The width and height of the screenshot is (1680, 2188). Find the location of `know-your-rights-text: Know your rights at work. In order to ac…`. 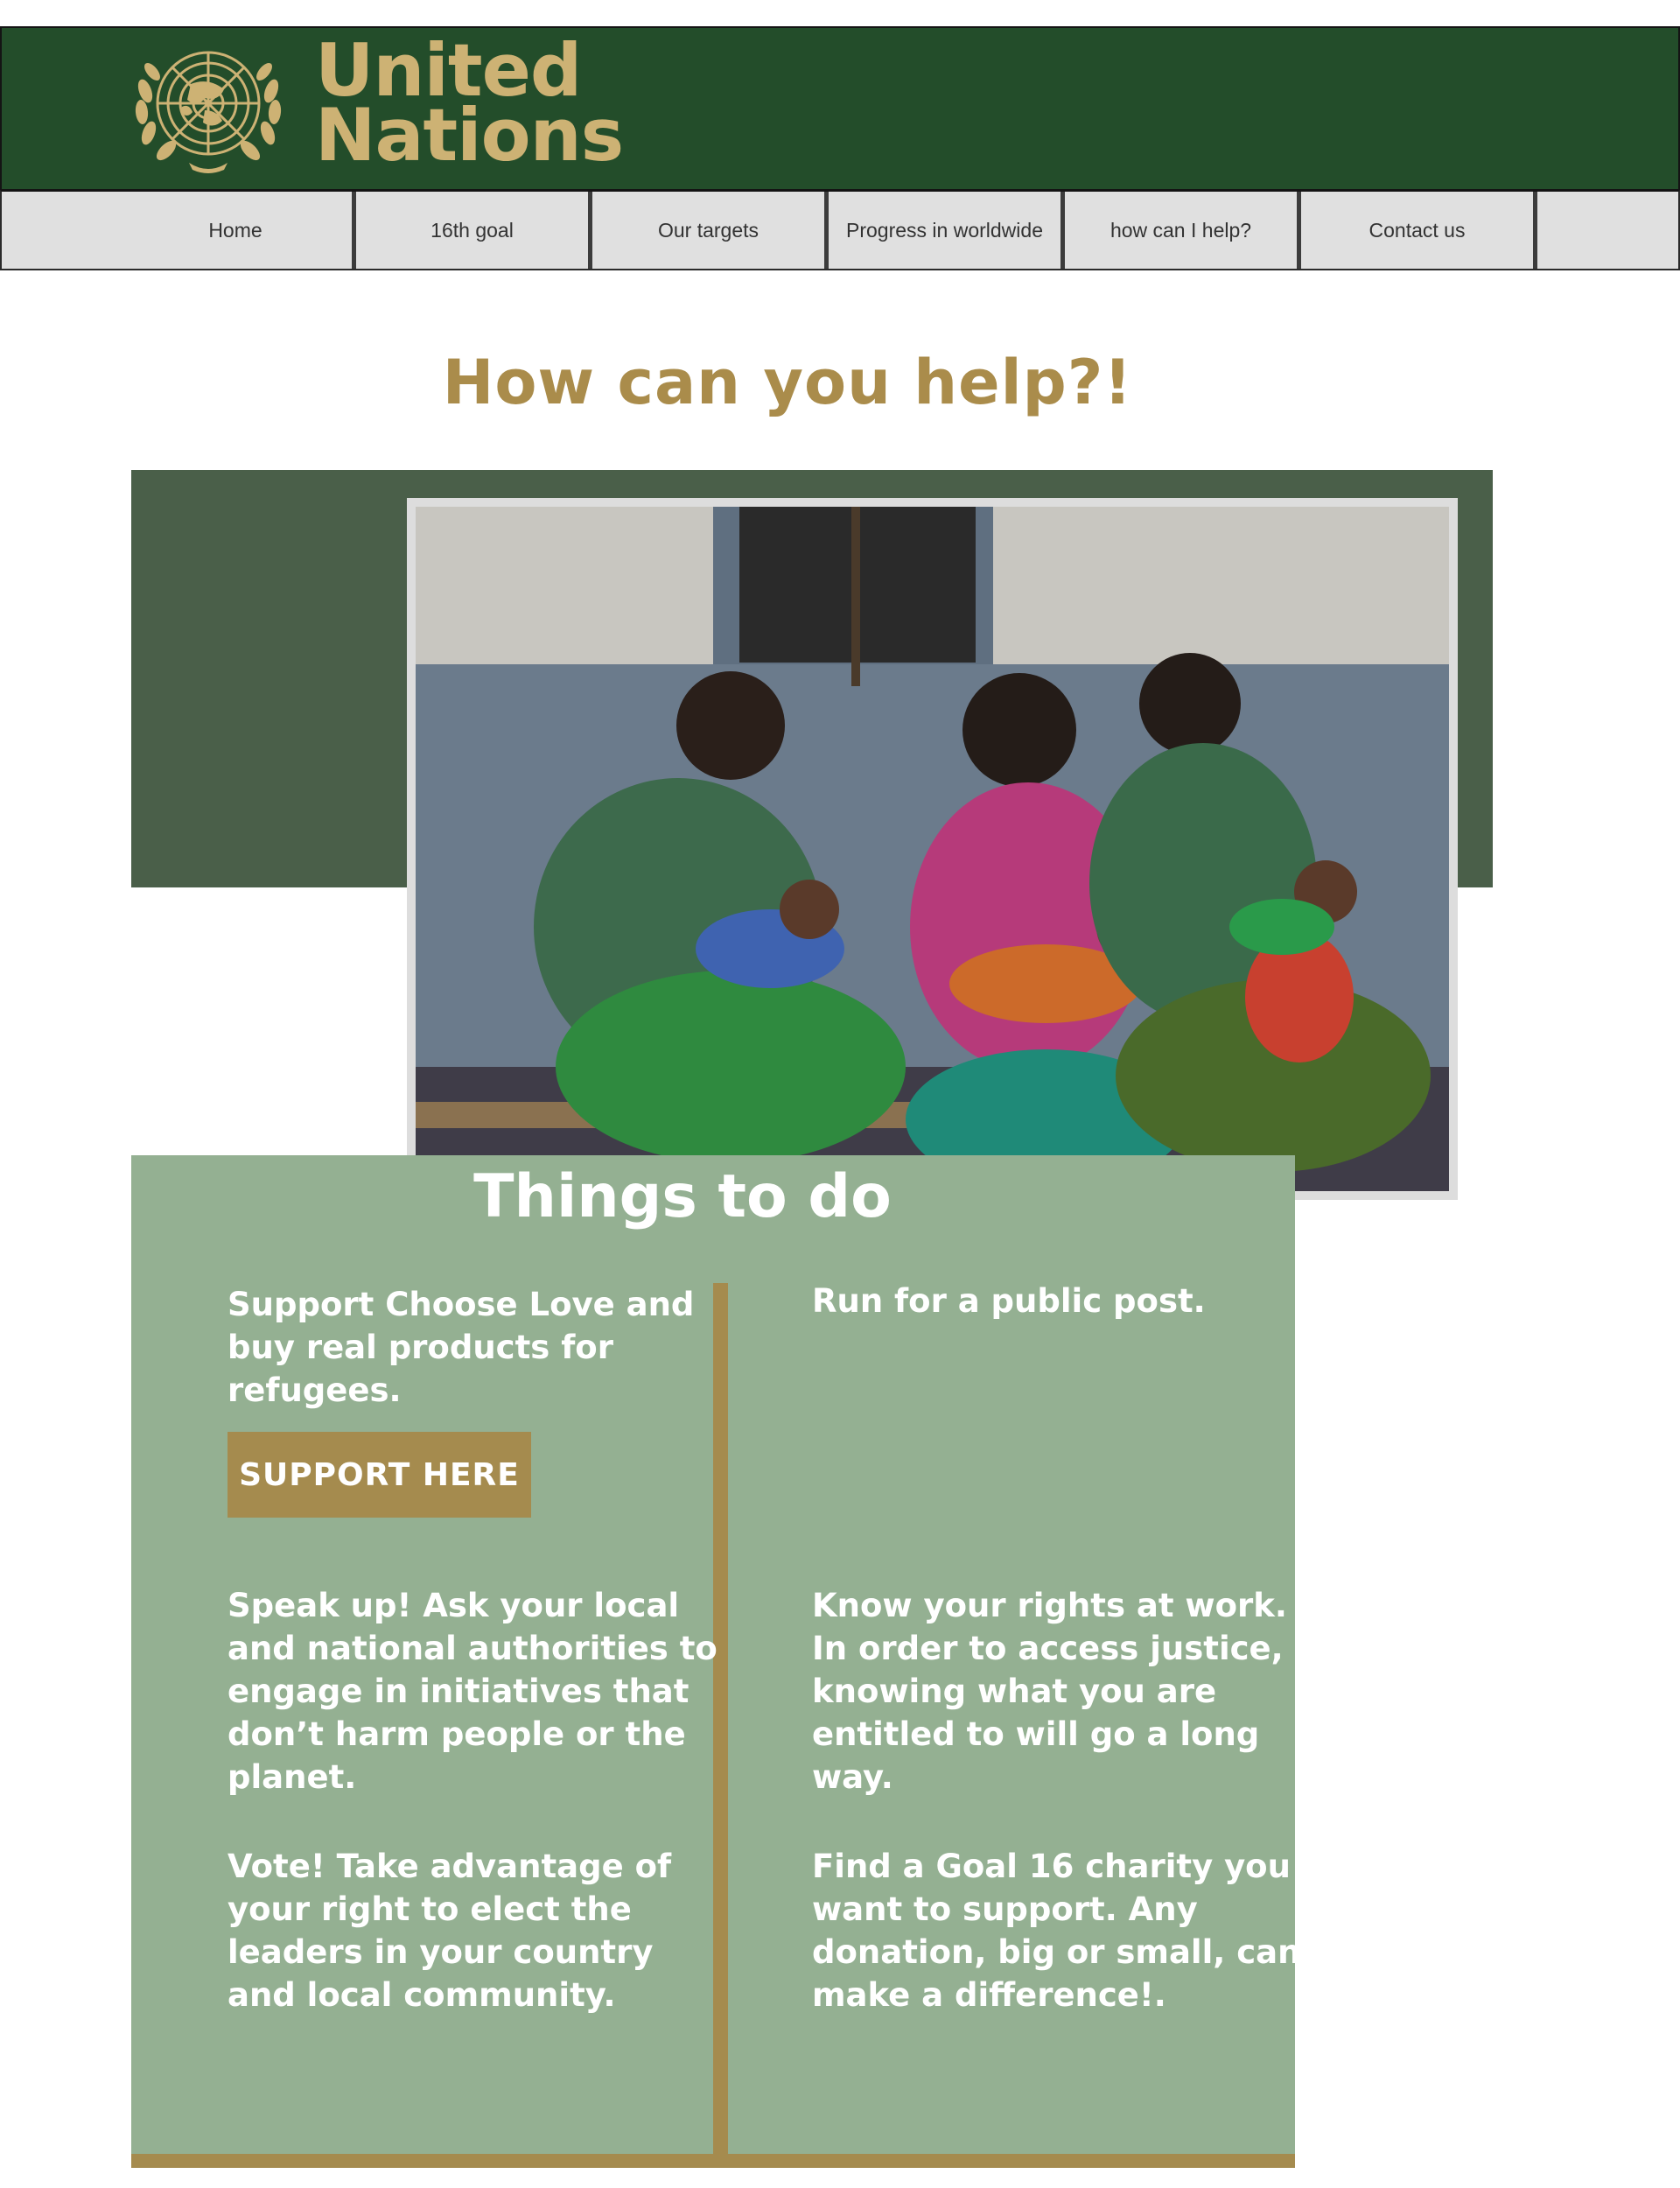

know-your-rights-text: Know your rights at work. In order to ac… is located at coordinates (1049, 1691).